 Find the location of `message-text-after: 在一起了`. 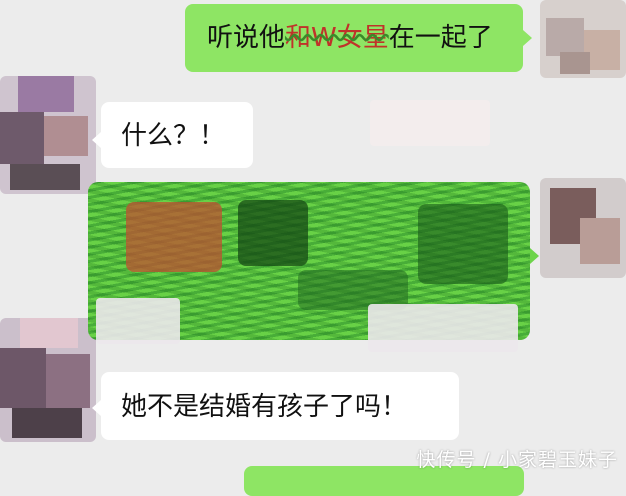

message-text-after: 在一起了 is located at coordinates (440, 38).